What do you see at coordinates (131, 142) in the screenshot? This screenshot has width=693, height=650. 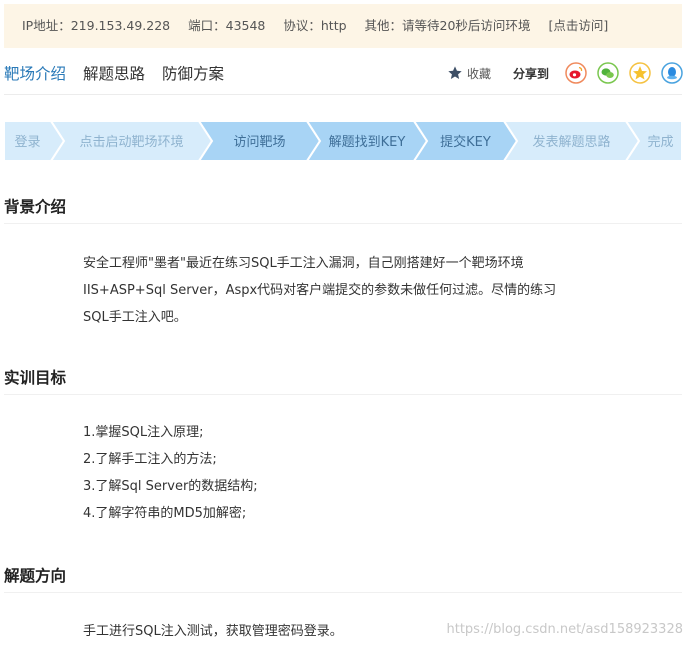 I see `step-2-label: 点击启动靶场环境` at bounding box center [131, 142].